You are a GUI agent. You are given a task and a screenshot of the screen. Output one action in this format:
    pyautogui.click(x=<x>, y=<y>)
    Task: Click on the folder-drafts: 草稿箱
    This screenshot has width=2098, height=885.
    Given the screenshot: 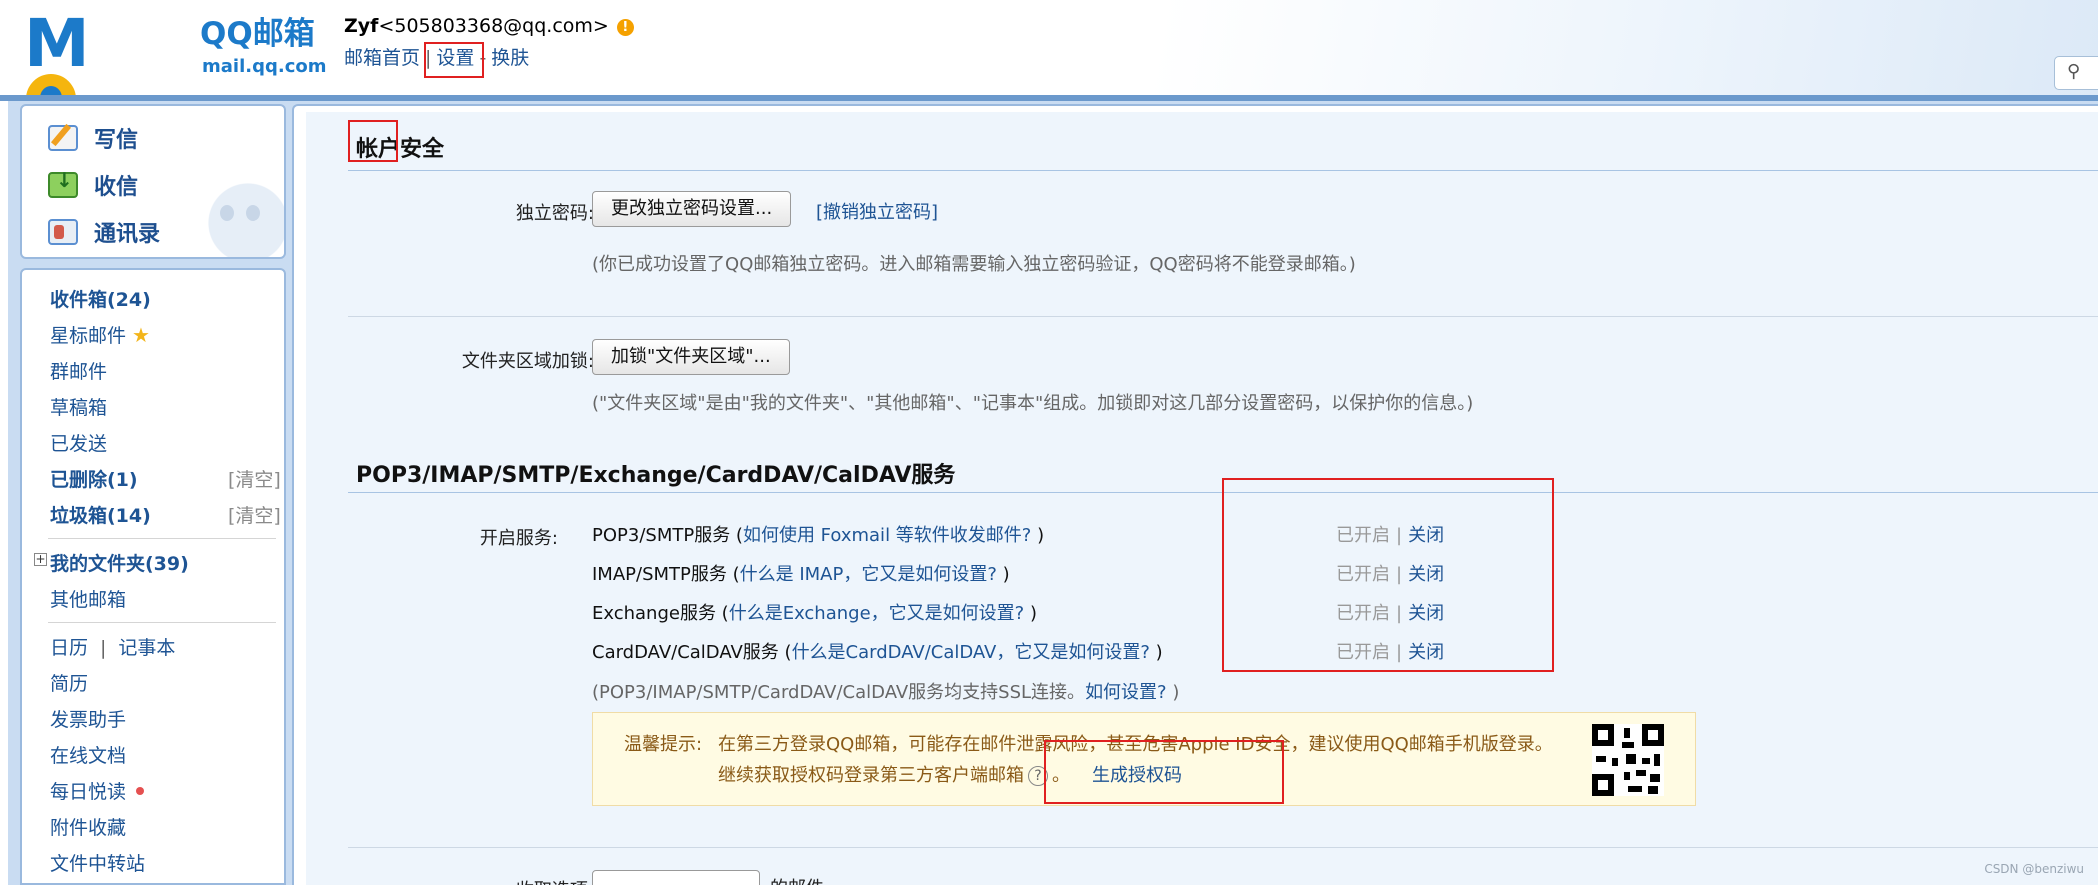 What is the action you would take?
    pyautogui.click(x=78, y=406)
    